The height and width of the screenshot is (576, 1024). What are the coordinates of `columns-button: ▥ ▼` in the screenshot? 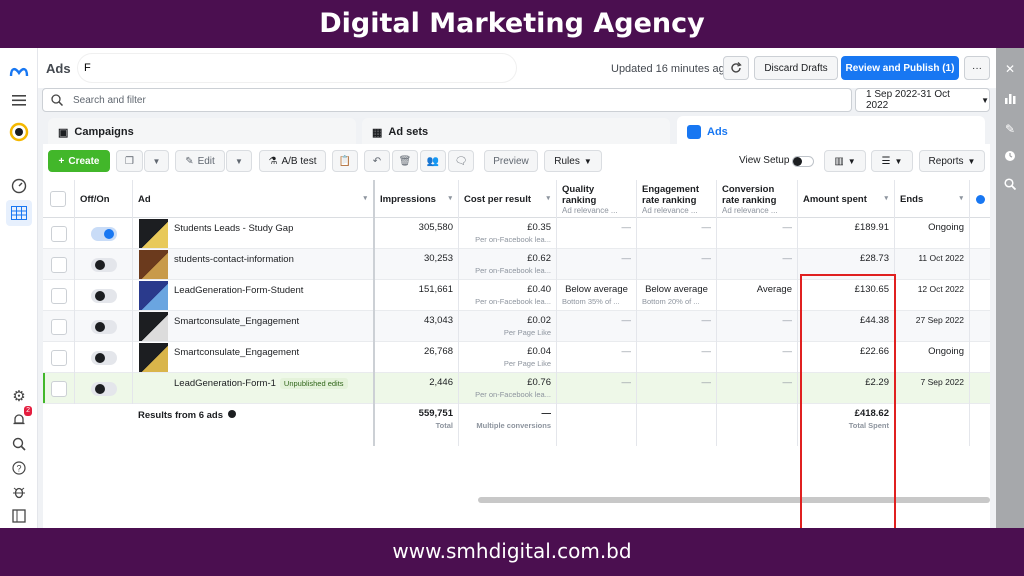 It's located at (845, 161).